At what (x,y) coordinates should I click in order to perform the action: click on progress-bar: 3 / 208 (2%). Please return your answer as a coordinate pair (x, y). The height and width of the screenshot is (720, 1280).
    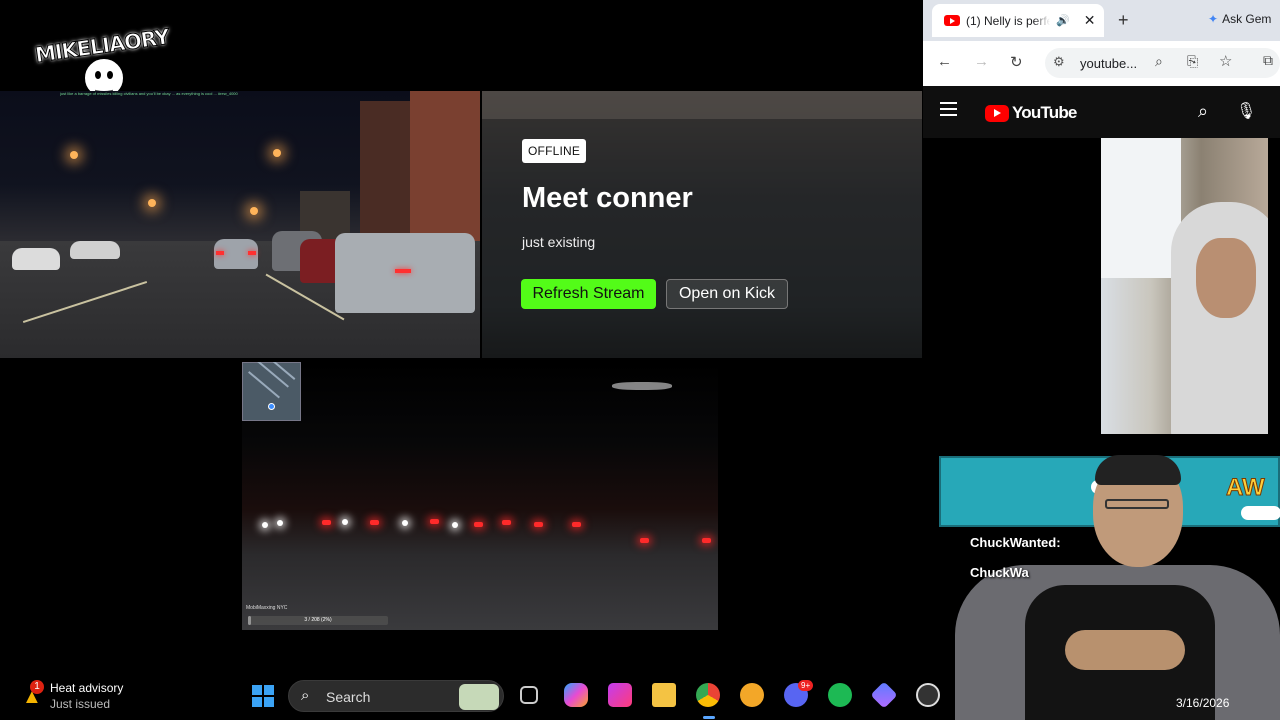
    Looking at the image, I should click on (318, 620).